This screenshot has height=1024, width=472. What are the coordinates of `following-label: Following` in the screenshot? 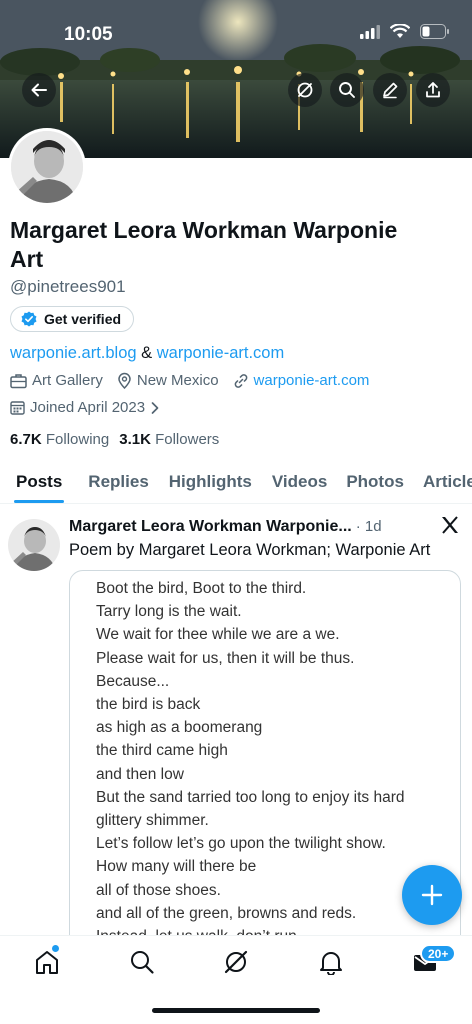 It's located at (77, 439).